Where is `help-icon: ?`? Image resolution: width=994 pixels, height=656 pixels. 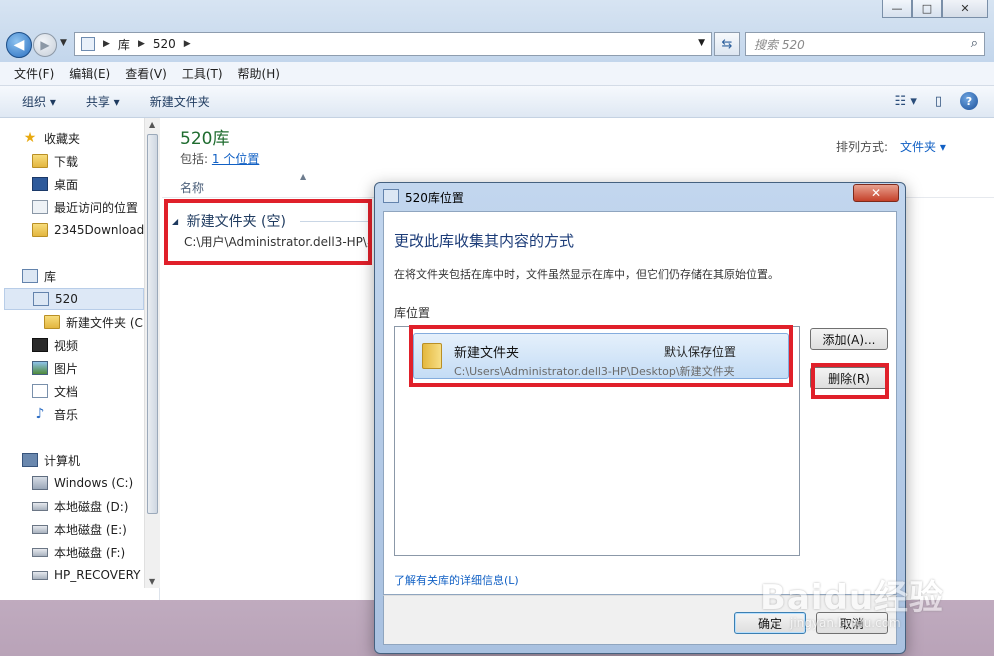 help-icon: ? is located at coordinates (969, 101).